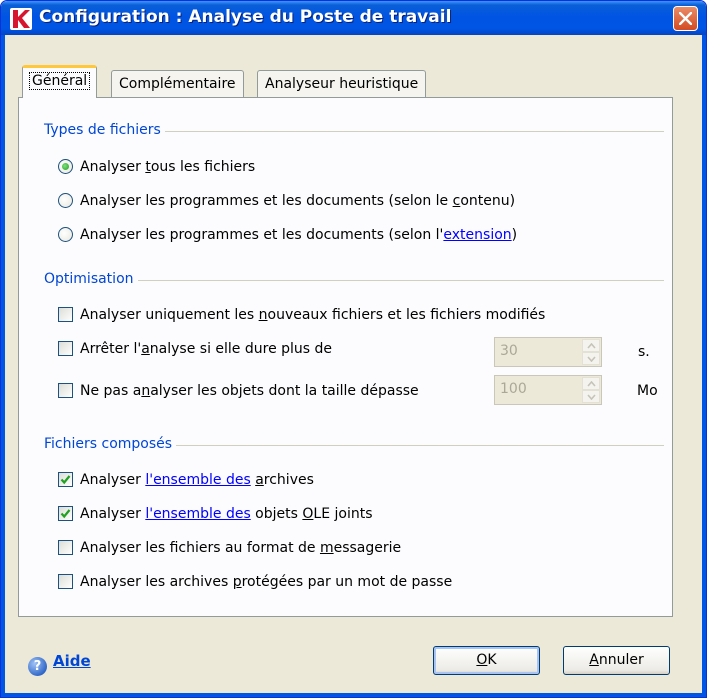 This screenshot has height=698, width=707. Describe the element at coordinates (509, 351) in the screenshot. I see `duration-value: 30` at that location.